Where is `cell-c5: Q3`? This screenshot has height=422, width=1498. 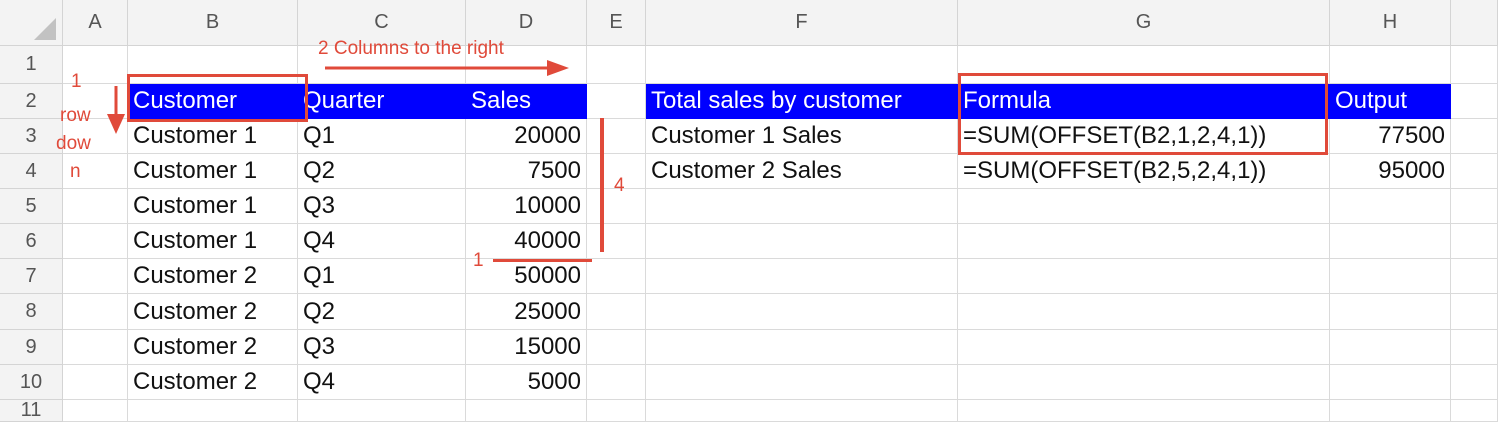 cell-c5: Q3 is located at coordinates (382, 206).